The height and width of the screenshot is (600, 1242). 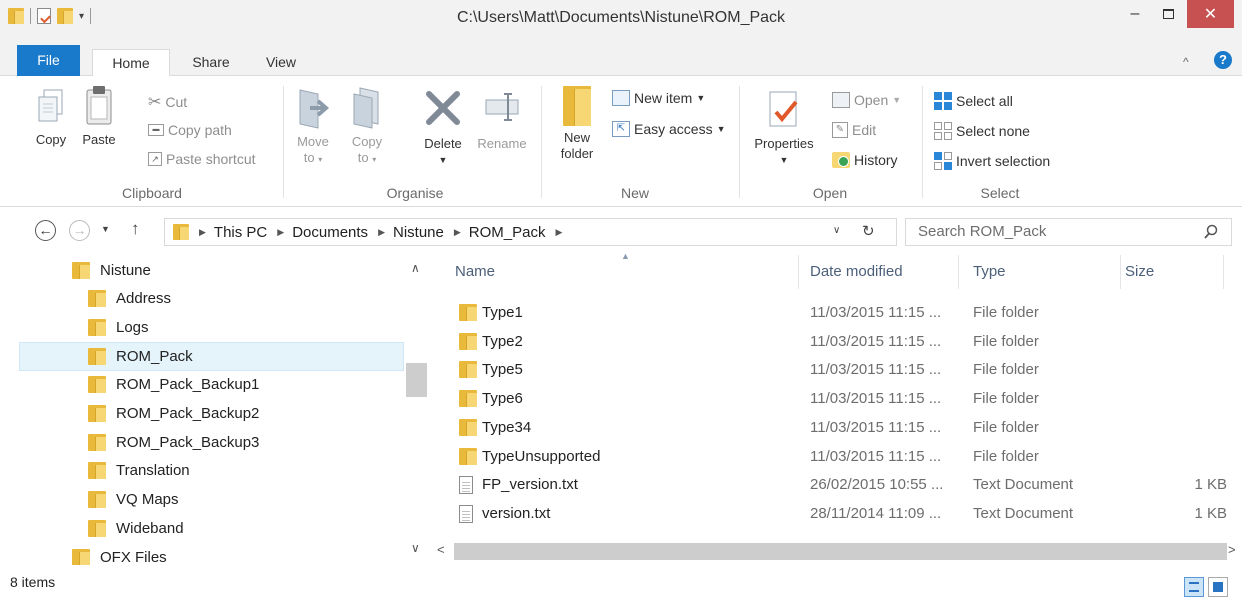 I want to click on copy-to-icon, so click(x=366, y=108).